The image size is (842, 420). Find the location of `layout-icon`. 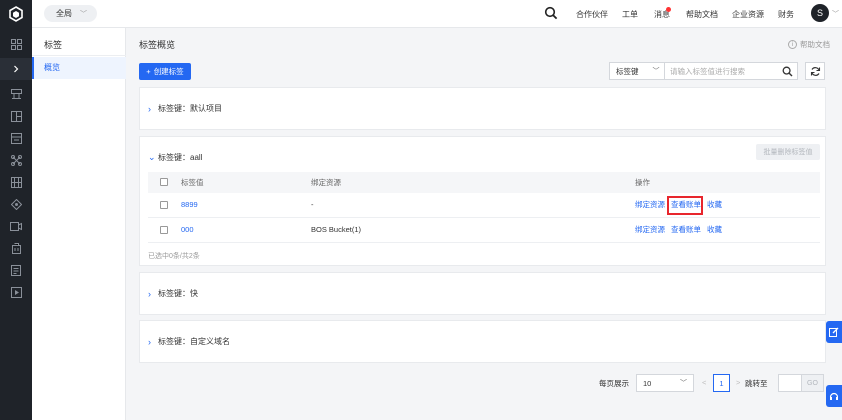

layout-icon is located at coordinates (16, 116).